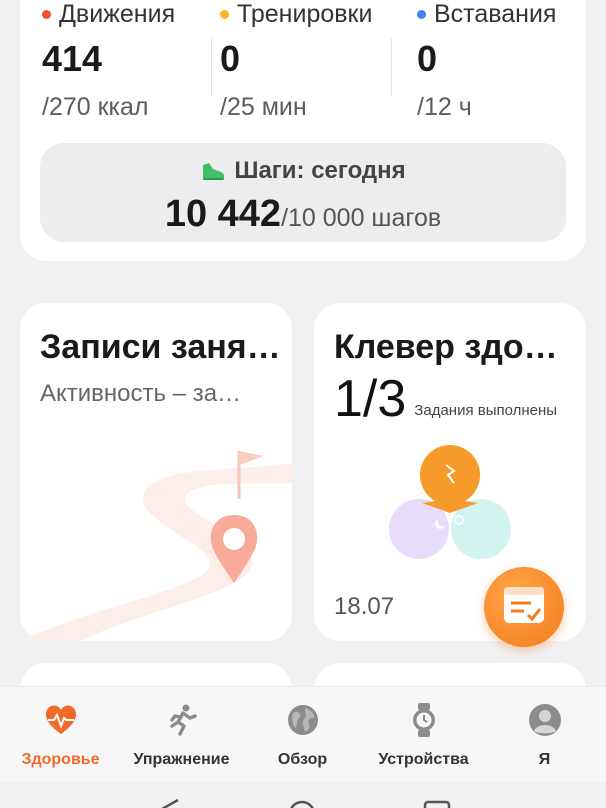  I want to click on moves-label: Движения, so click(117, 14).